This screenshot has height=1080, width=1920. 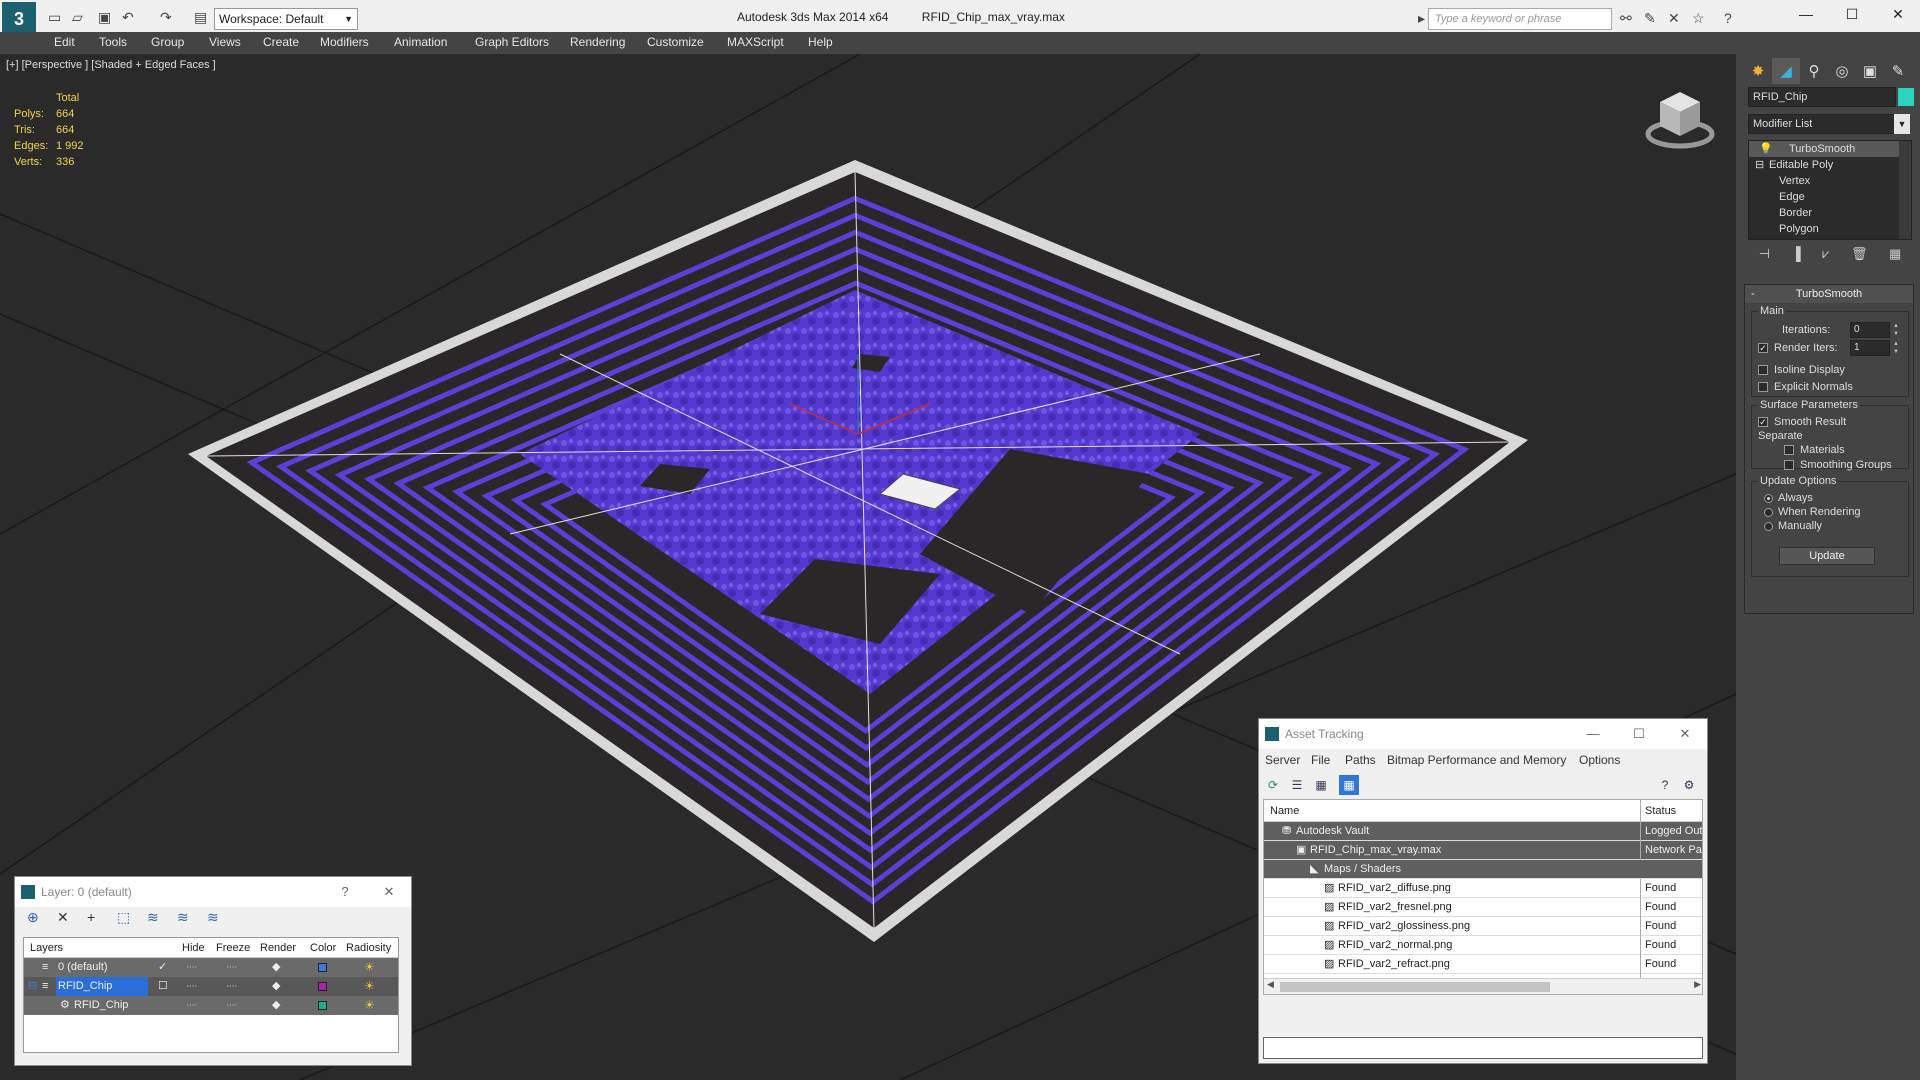 What do you see at coordinates (128, 17) in the screenshot?
I see `undo-icon: ↶` at bounding box center [128, 17].